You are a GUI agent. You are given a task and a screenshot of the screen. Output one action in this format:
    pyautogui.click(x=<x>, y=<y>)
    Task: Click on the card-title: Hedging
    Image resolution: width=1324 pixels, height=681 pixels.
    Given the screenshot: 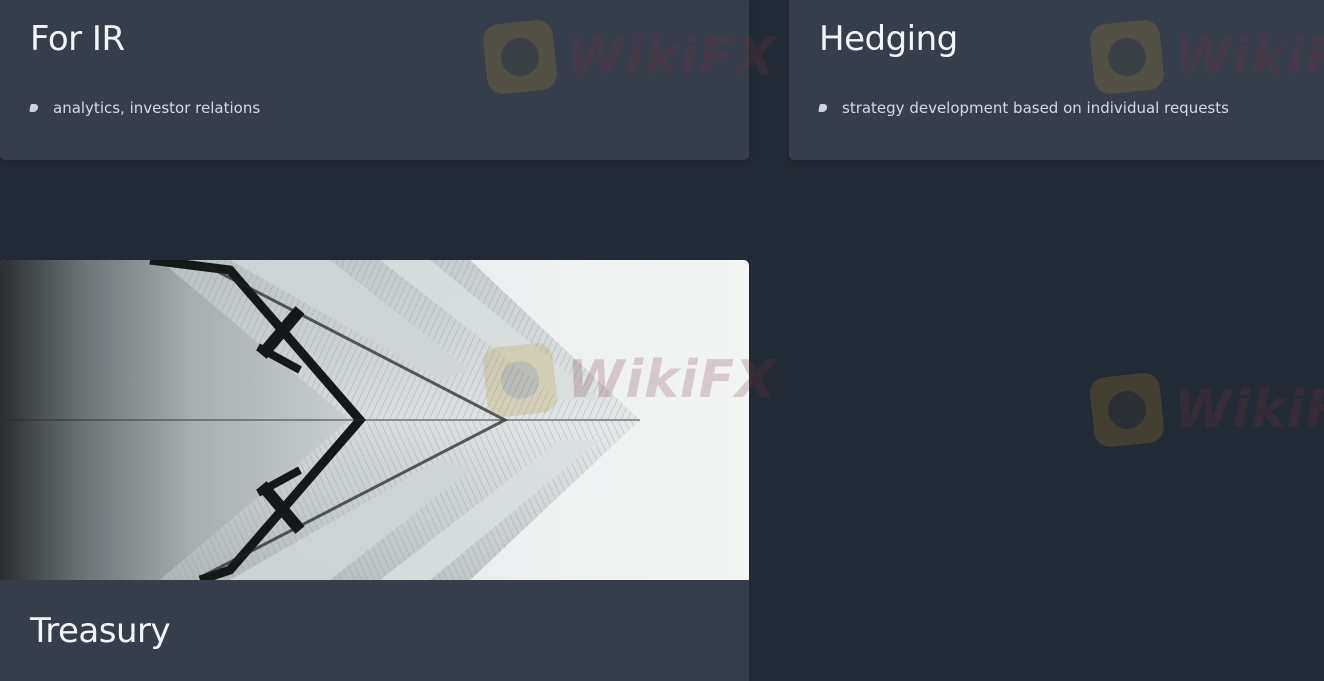 What is the action you would take?
    pyautogui.click(x=888, y=39)
    